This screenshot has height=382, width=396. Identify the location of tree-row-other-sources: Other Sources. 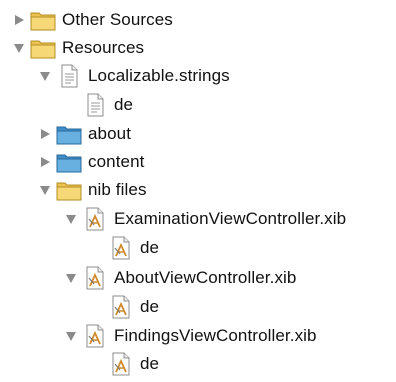
(92, 20).